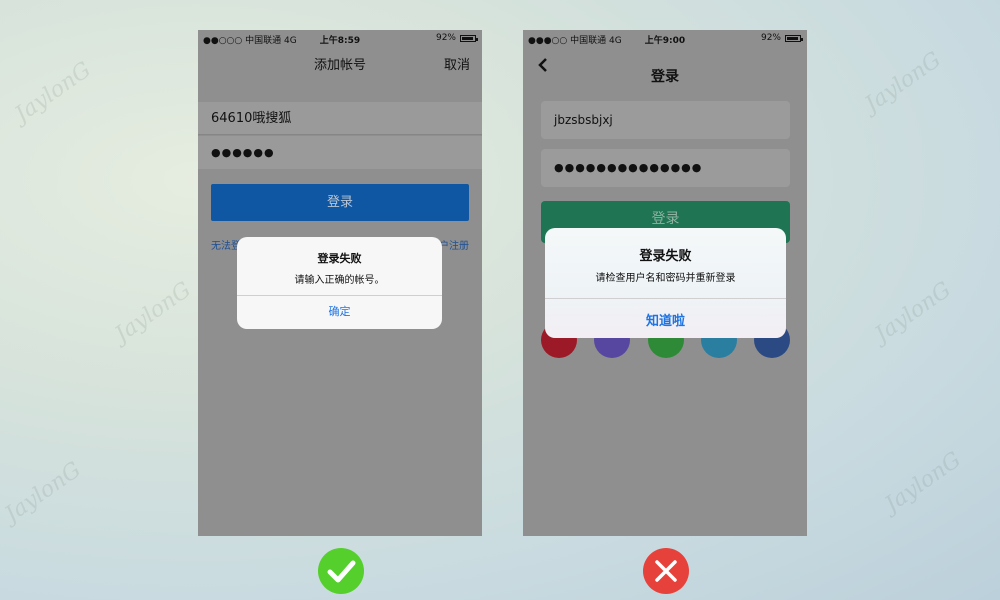 The width and height of the screenshot is (1000, 600). What do you see at coordinates (665, 168) in the screenshot?
I see `password-field: ●●●●●●●●●●●●●●` at bounding box center [665, 168].